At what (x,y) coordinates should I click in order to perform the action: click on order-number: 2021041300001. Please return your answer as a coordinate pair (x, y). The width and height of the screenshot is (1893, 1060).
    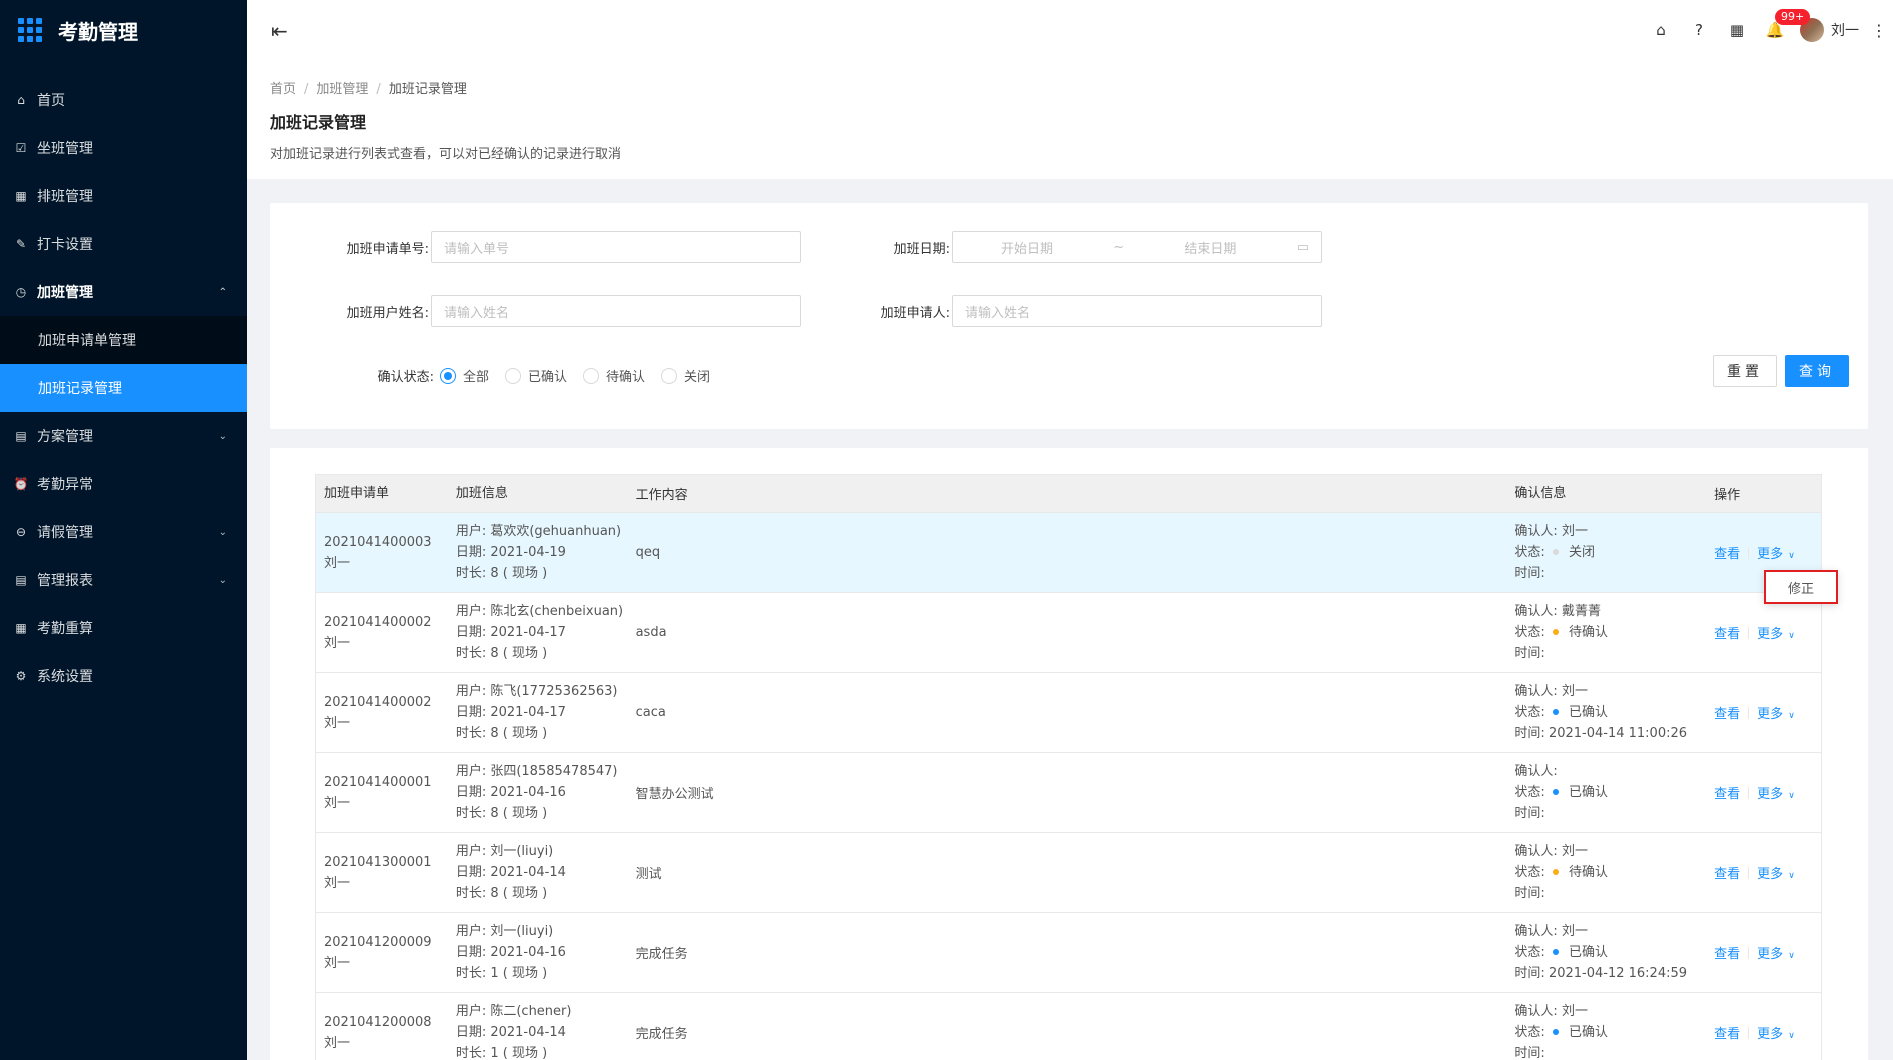
    Looking at the image, I should click on (378, 862).